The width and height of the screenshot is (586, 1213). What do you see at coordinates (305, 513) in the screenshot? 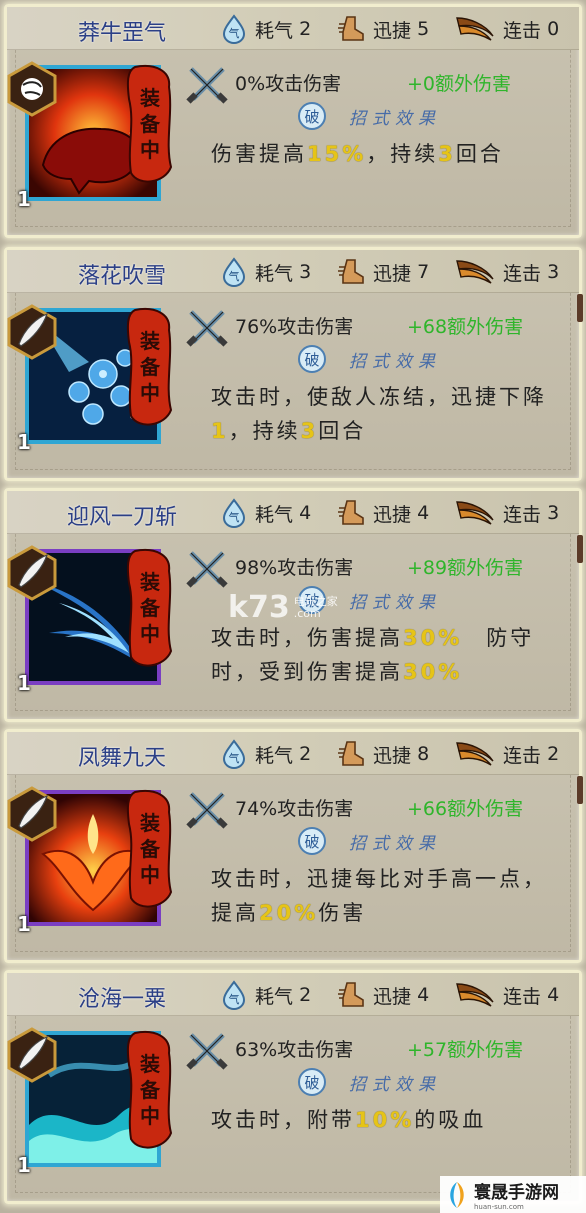
I see `qi-cost-value: 4` at bounding box center [305, 513].